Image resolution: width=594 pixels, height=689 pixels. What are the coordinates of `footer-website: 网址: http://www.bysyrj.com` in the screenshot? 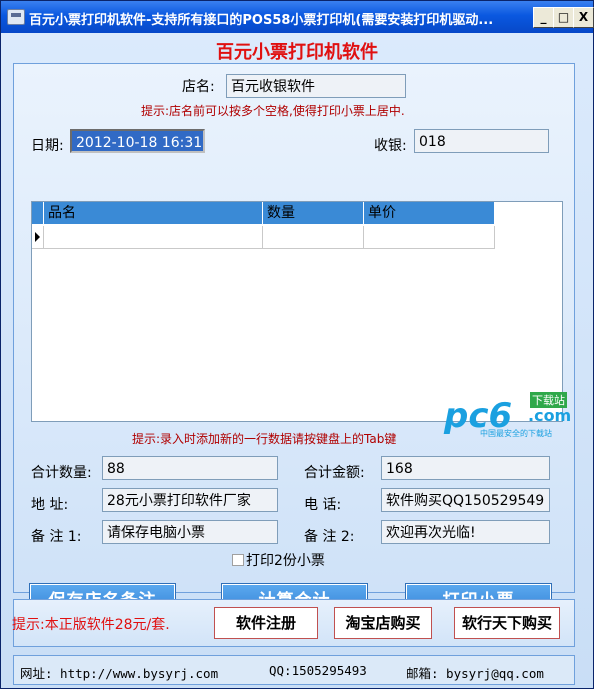 It's located at (119, 672).